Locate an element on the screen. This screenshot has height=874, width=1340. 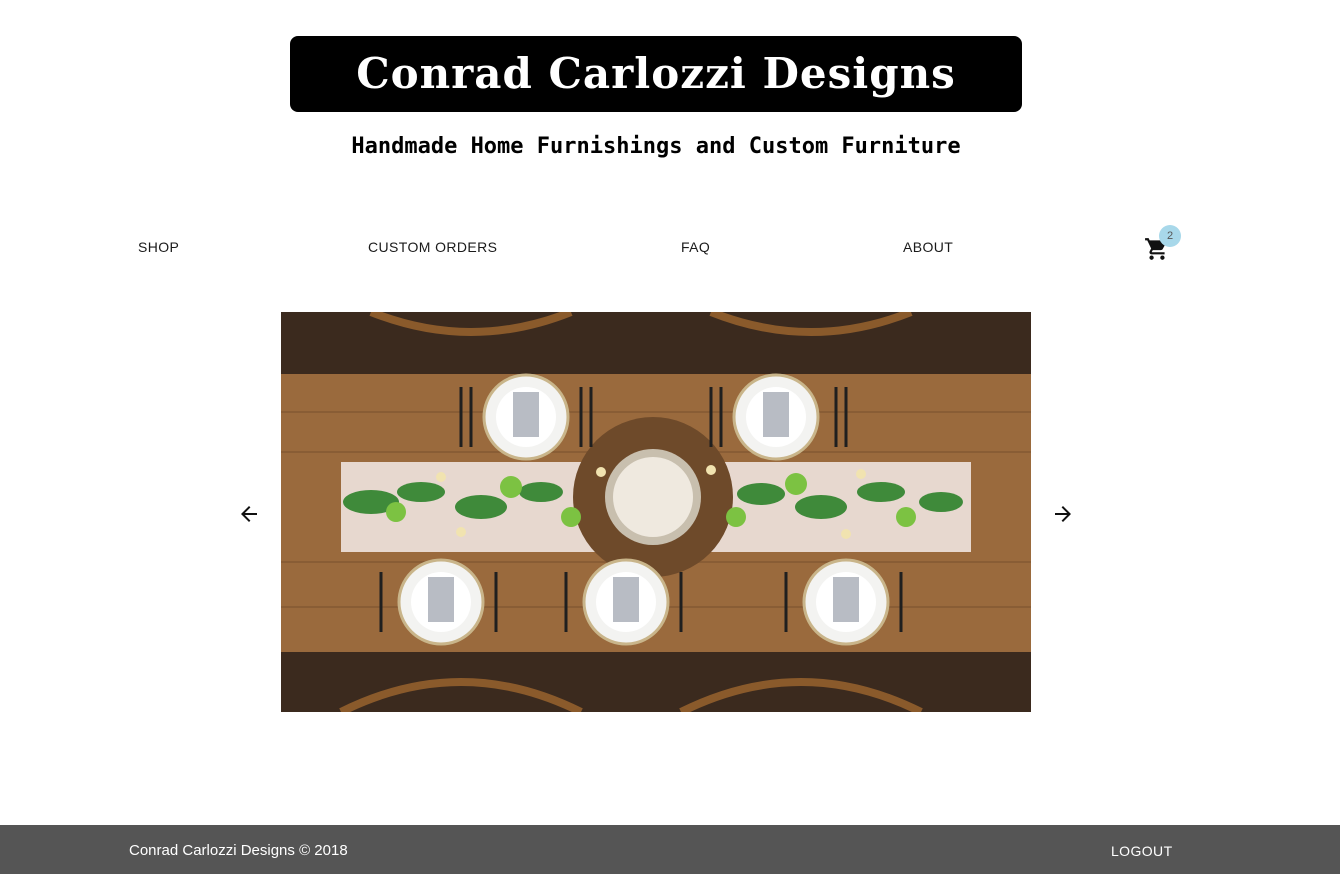
brand-banner: Conrad Carlozzi Designs is located at coordinates (656, 74).